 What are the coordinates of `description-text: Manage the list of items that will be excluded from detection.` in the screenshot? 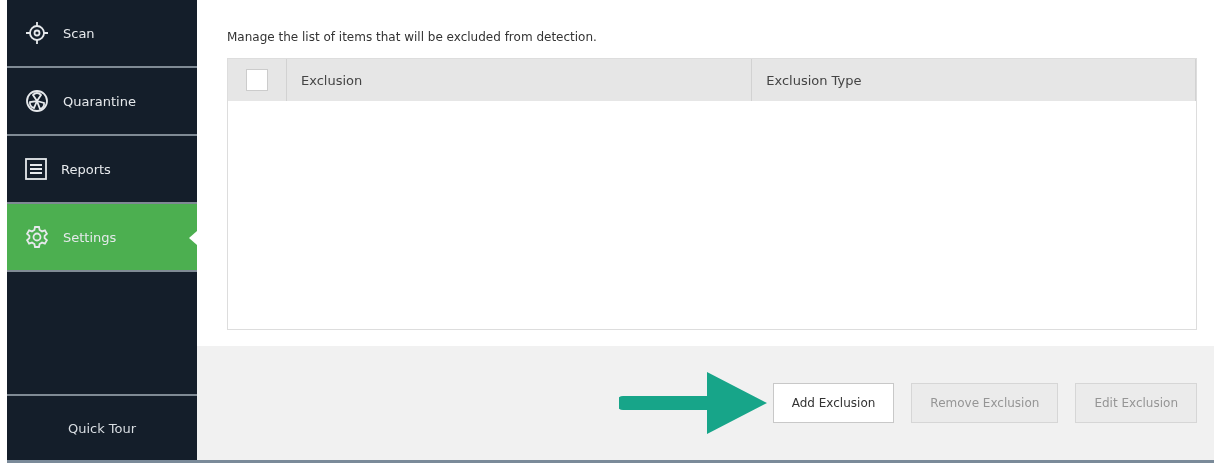 It's located at (412, 37).